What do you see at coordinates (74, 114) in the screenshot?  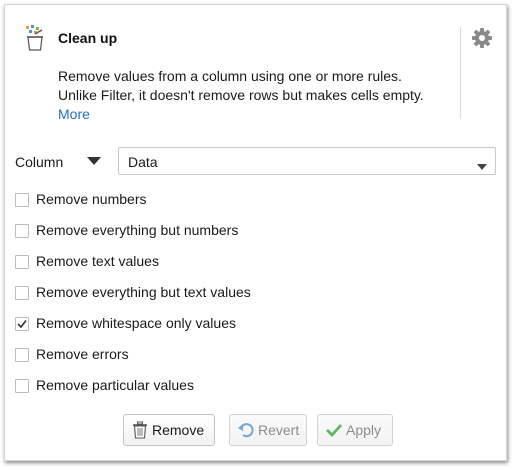 I see `more-link: More` at bounding box center [74, 114].